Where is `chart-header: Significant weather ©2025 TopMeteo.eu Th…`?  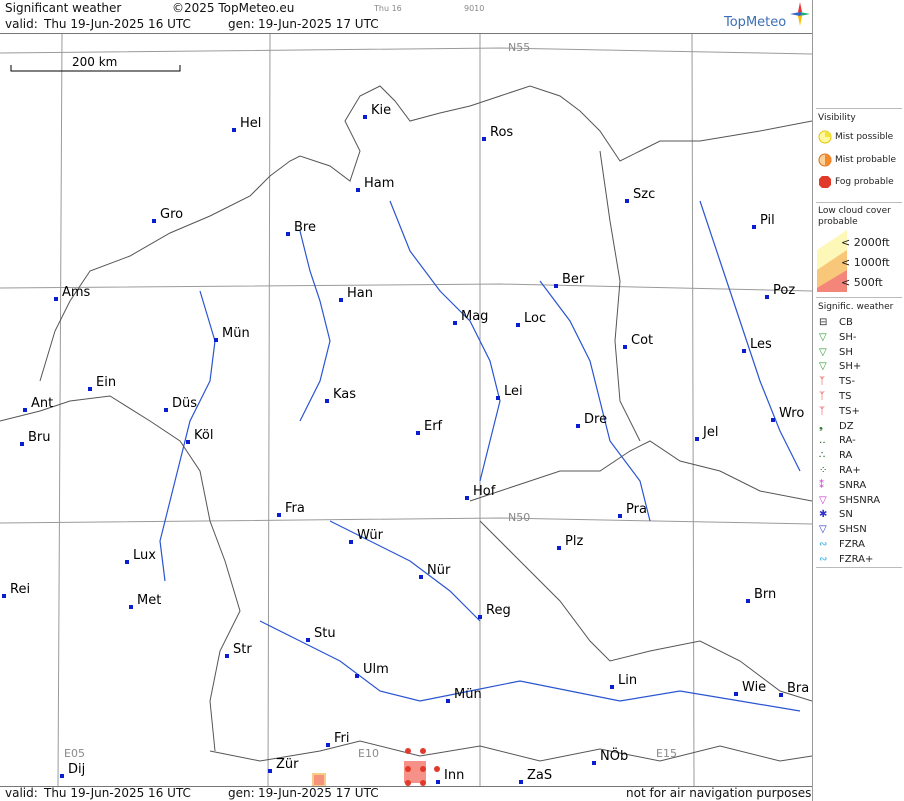 chart-header: Significant weather ©2025 TopMeteo.eu Th… is located at coordinates (406, 16).